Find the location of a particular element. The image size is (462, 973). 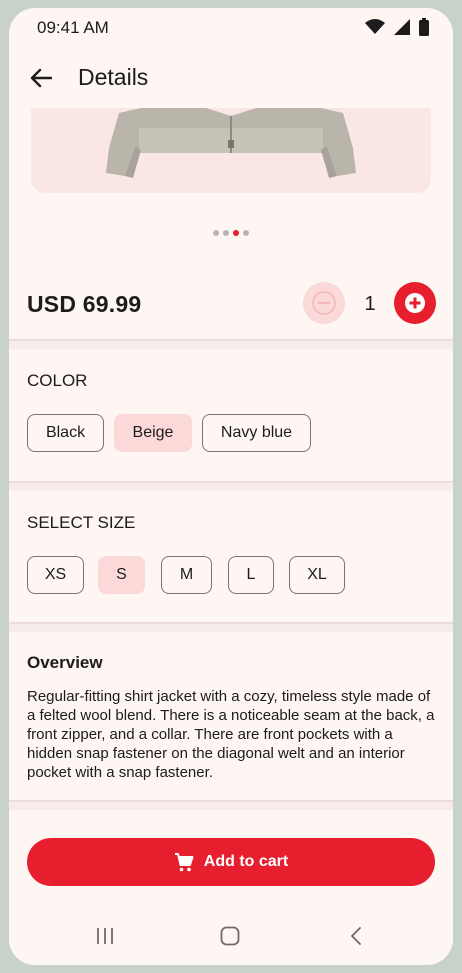

size-chip-xs: XS is located at coordinates (55, 575).